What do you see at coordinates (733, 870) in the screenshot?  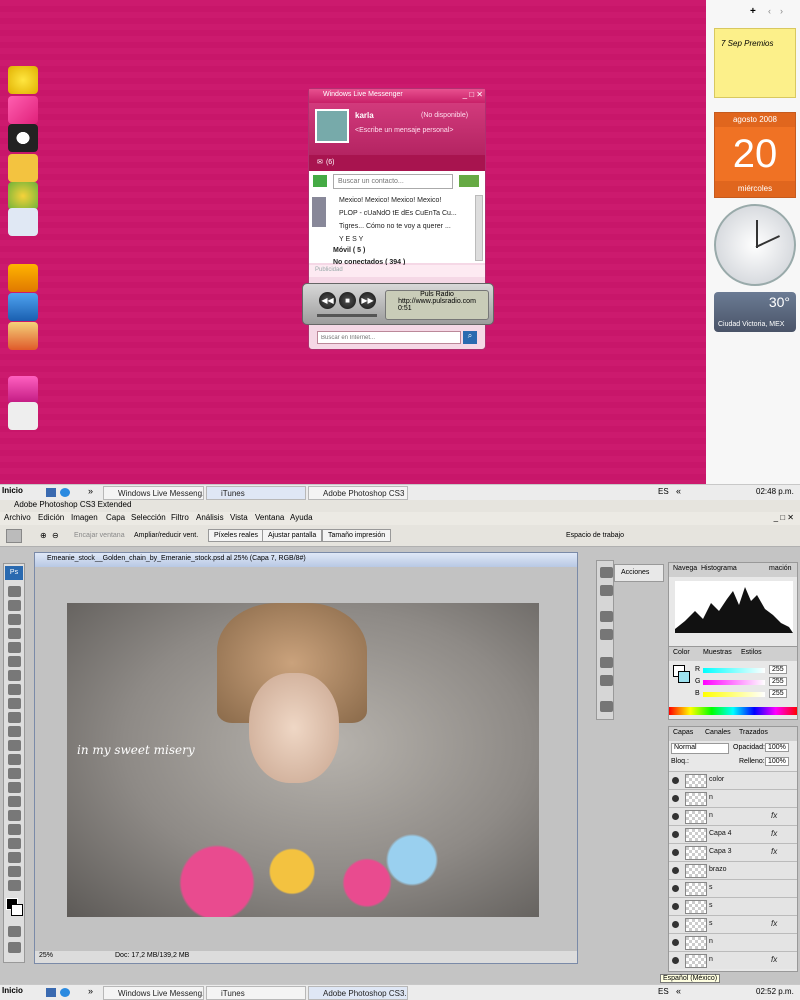 I see `layer-row: brazo` at bounding box center [733, 870].